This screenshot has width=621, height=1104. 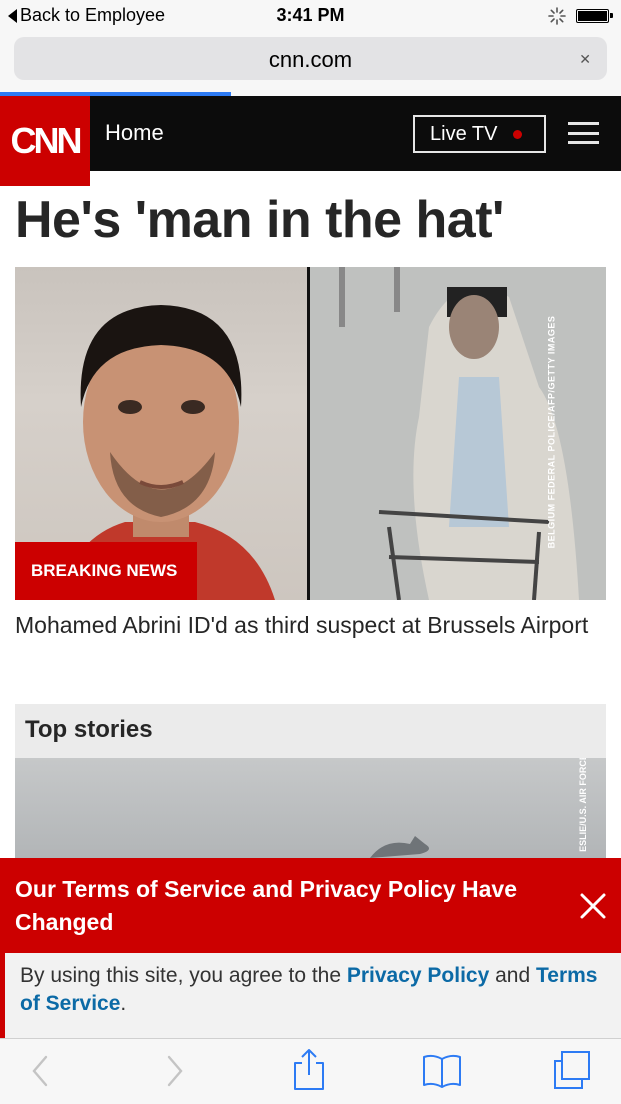 I want to click on close-icon, so click(x=593, y=906).